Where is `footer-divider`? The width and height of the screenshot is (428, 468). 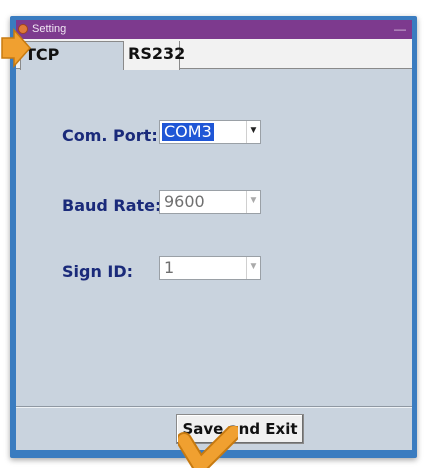
footer-divider is located at coordinates (214, 407).